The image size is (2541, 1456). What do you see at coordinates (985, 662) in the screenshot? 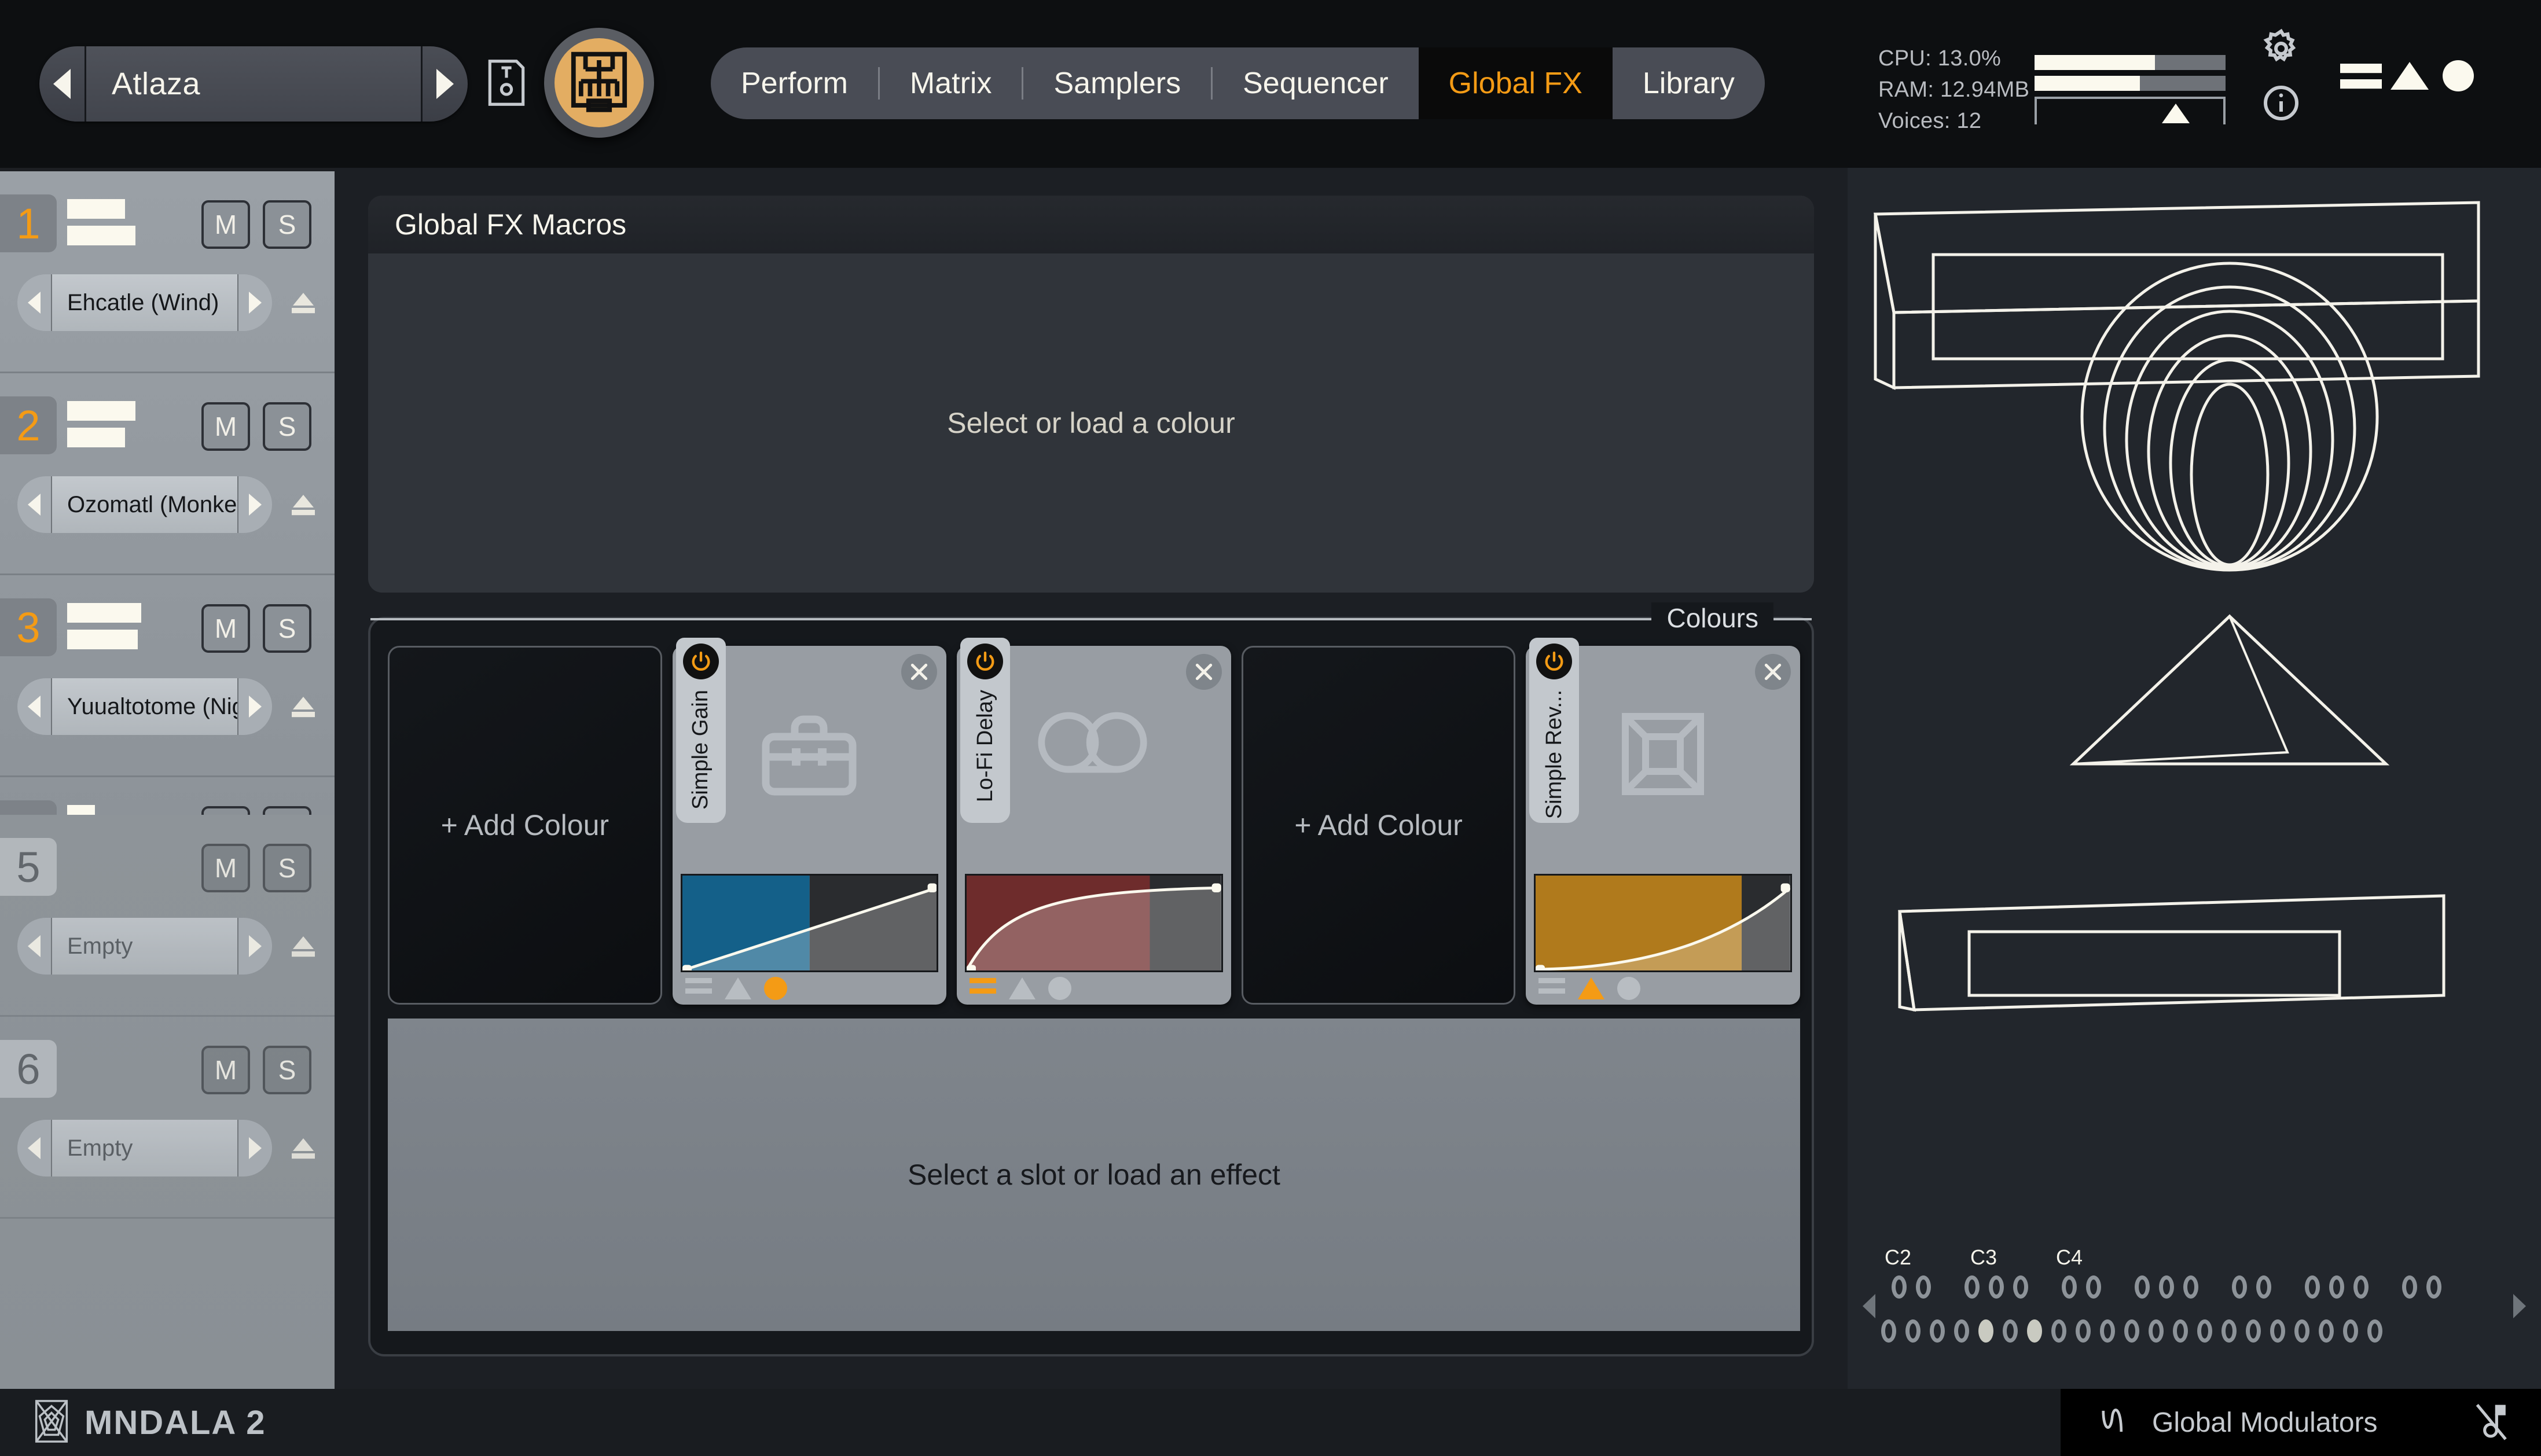
I see `power-icon` at bounding box center [985, 662].